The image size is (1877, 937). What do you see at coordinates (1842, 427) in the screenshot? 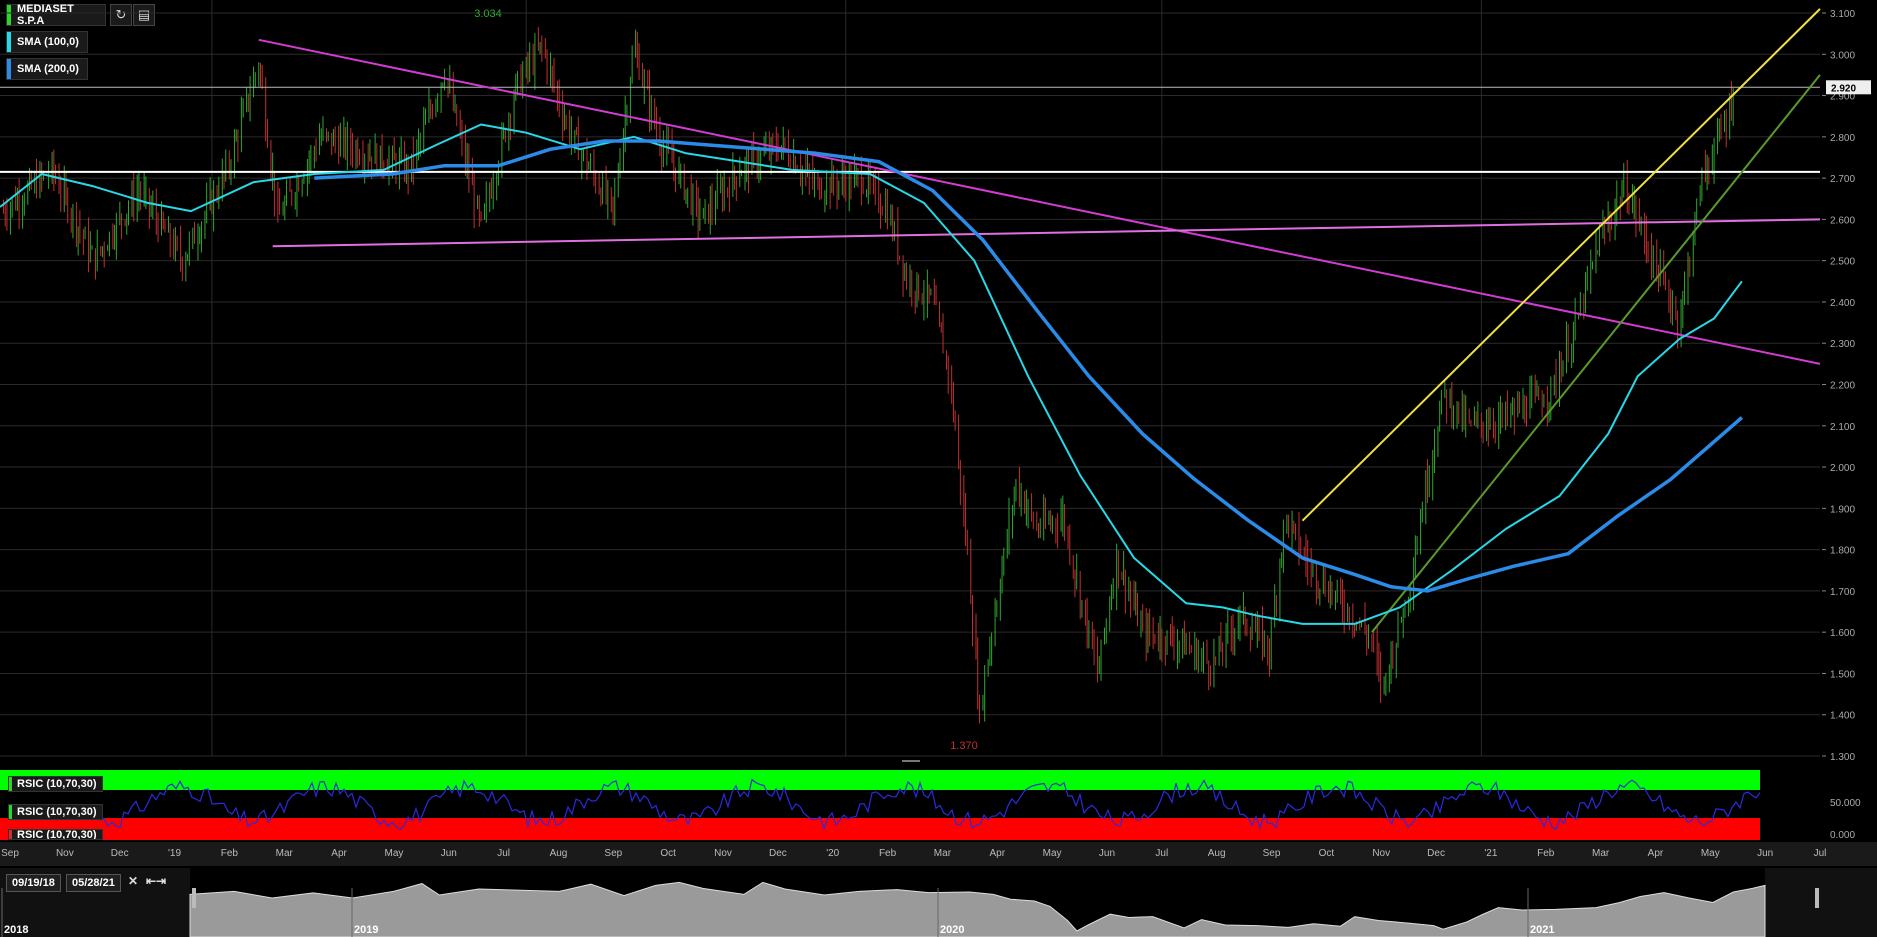
I see `y-tick-label: 2.100` at bounding box center [1842, 427].